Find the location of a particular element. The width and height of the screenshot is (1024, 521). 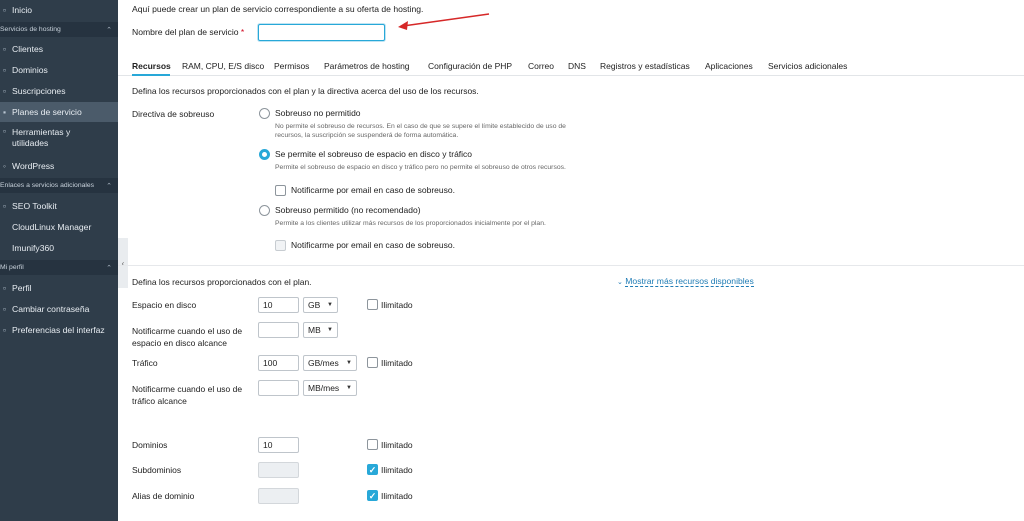

sidebar-item-perfil: ▫ Perfil is located at coordinates (59, 288).